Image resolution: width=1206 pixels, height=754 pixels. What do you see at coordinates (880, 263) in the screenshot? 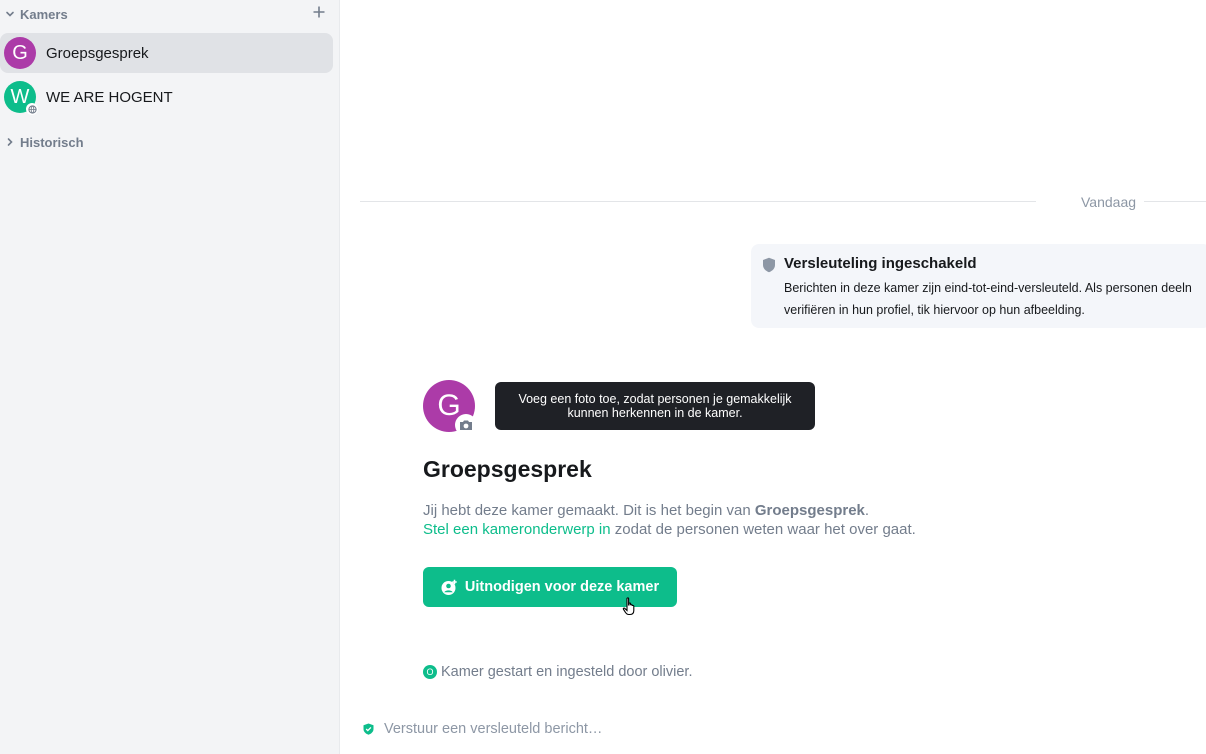
I see `encryption-title: Versleuteling ingeschakeld` at bounding box center [880, 263].